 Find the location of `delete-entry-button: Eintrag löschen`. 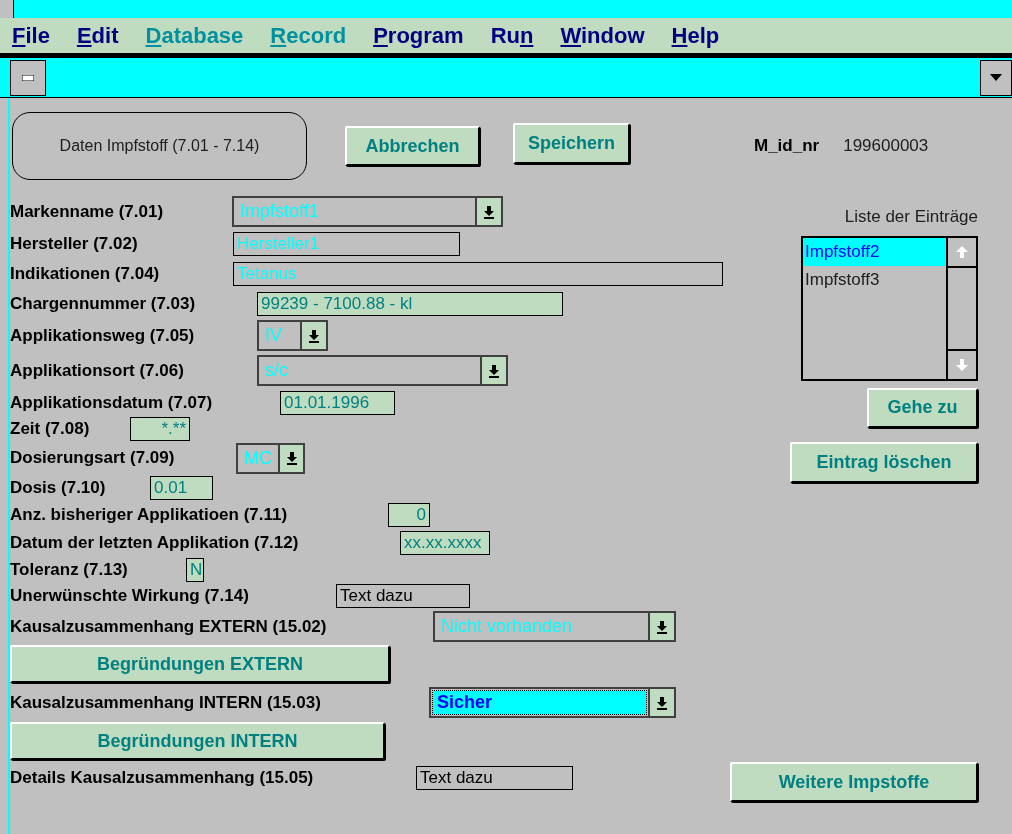

delete-entry-button: Eintrag löschen is located at coordinates (884, 462).